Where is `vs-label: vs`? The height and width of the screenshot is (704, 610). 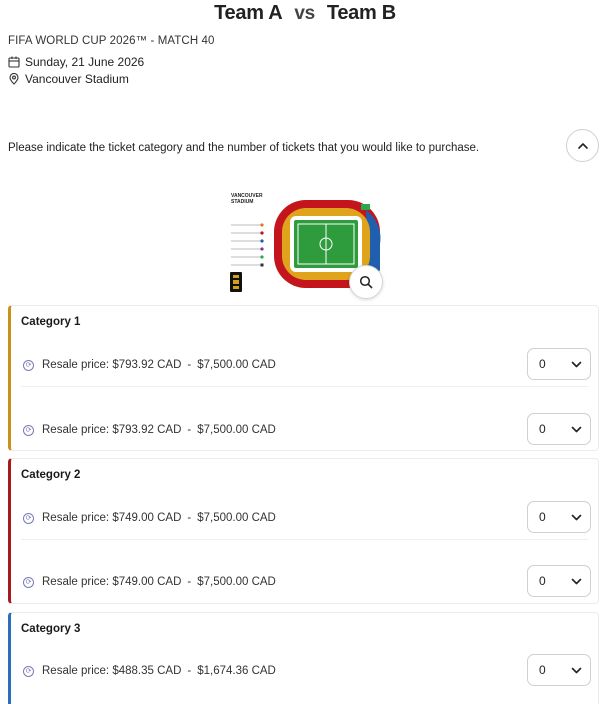
vs-label: vs is located at coordinates (304, 13).